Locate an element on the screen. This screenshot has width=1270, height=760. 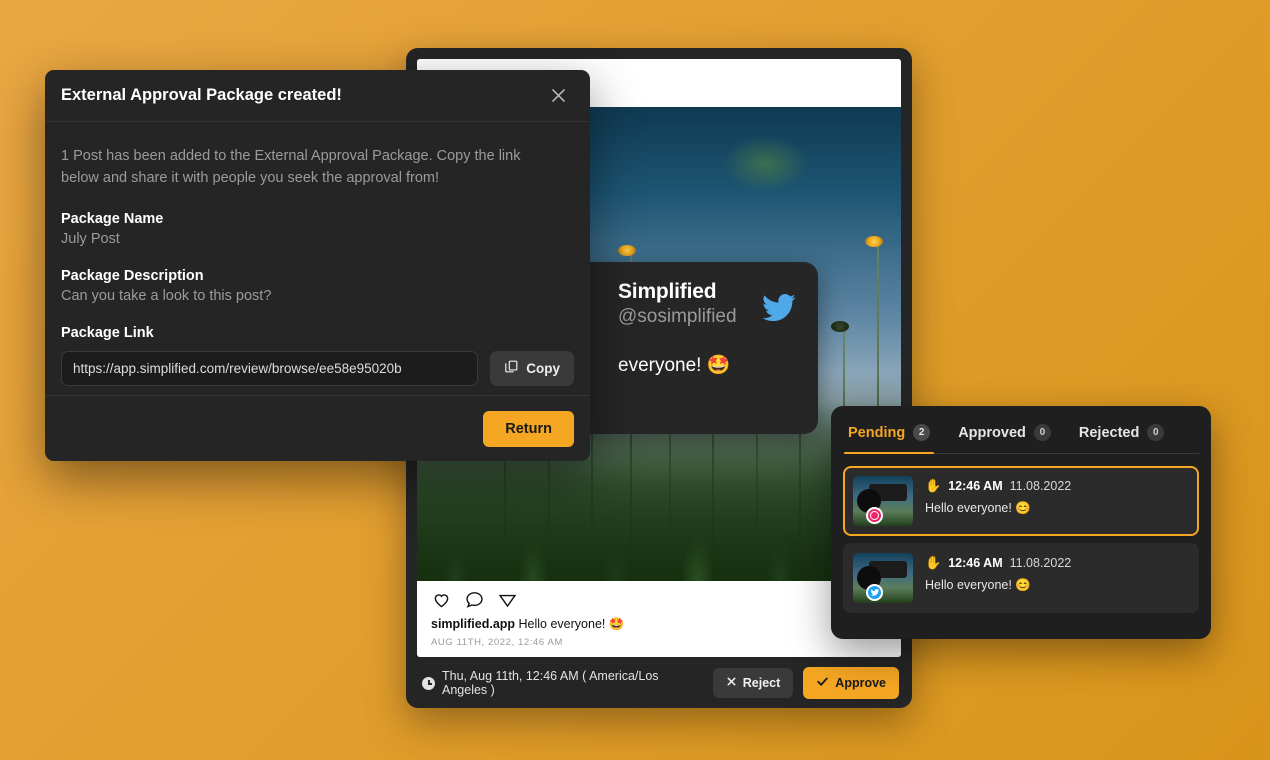
package-link-row: Copy is located at coordinates (317, 368).